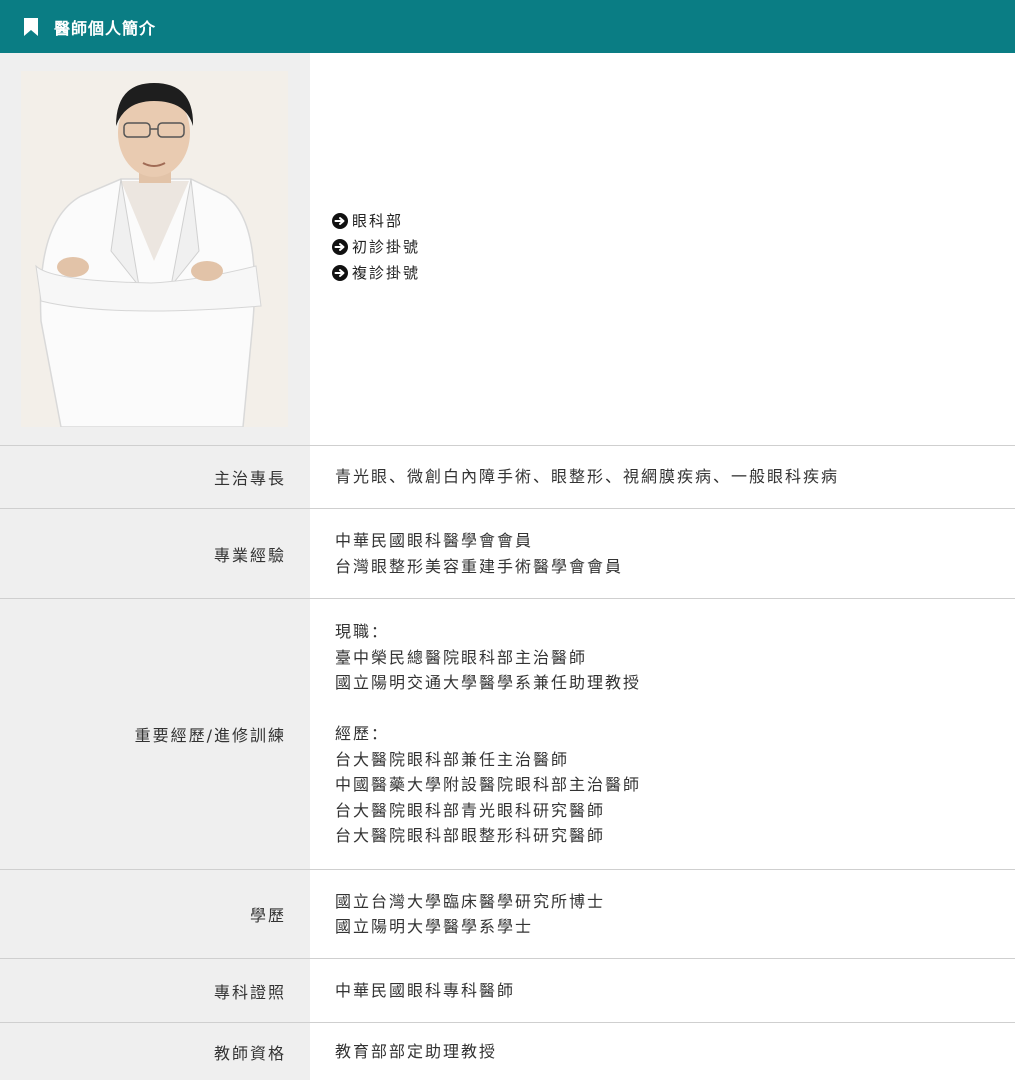 This screenshot has height=1080, width=1015. What do you see at coordinates (662, 914) in the screenshot?
I see `row-value: 國立台灣大學臨床醫學研究所博士 國立陽明大學醫學系學士` at bounding box center [662, 914].